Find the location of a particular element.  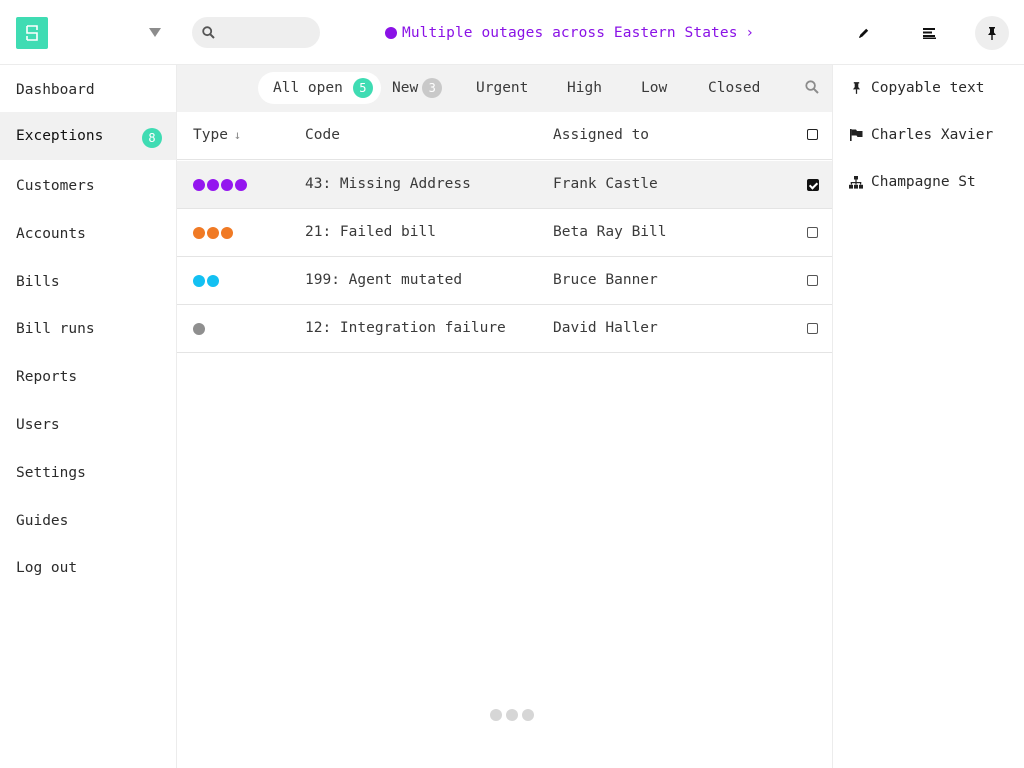

table-row: 12: Integration failure David Haller is located at coordinates (504, 329).